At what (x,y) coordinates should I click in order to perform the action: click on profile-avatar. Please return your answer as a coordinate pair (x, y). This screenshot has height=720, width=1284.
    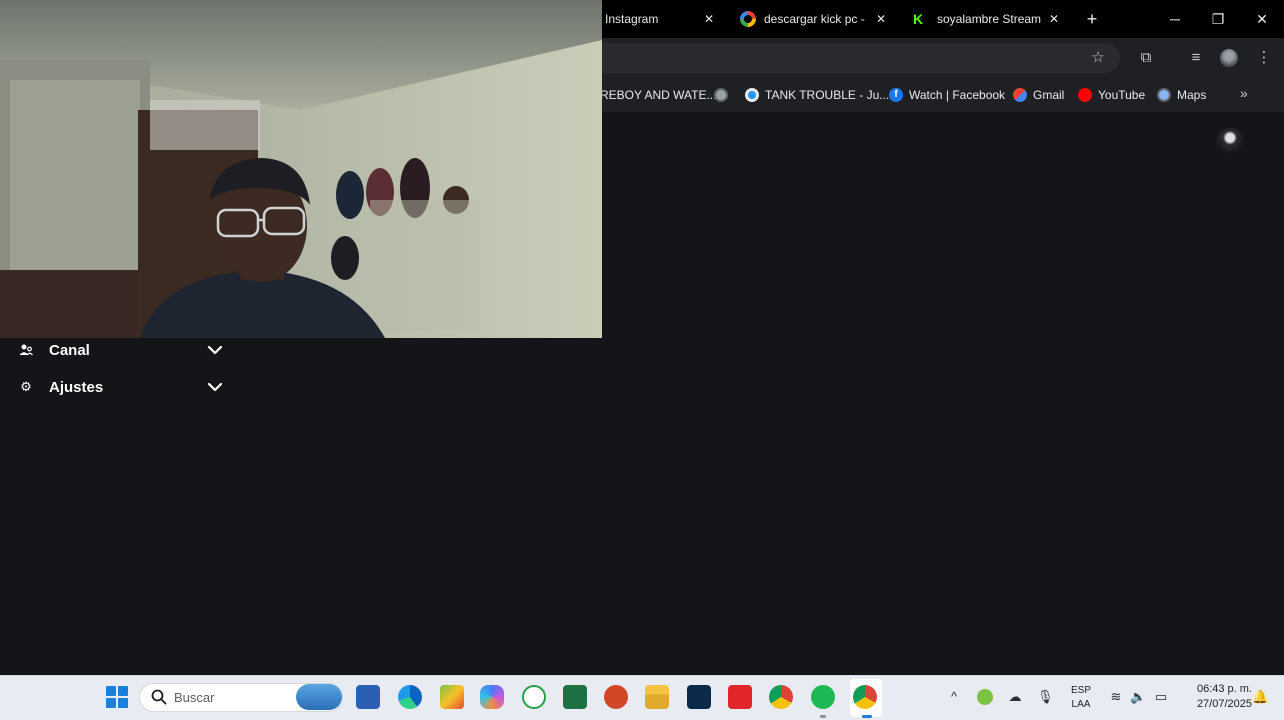
    Looking at the image, I should click on (1229, 58).